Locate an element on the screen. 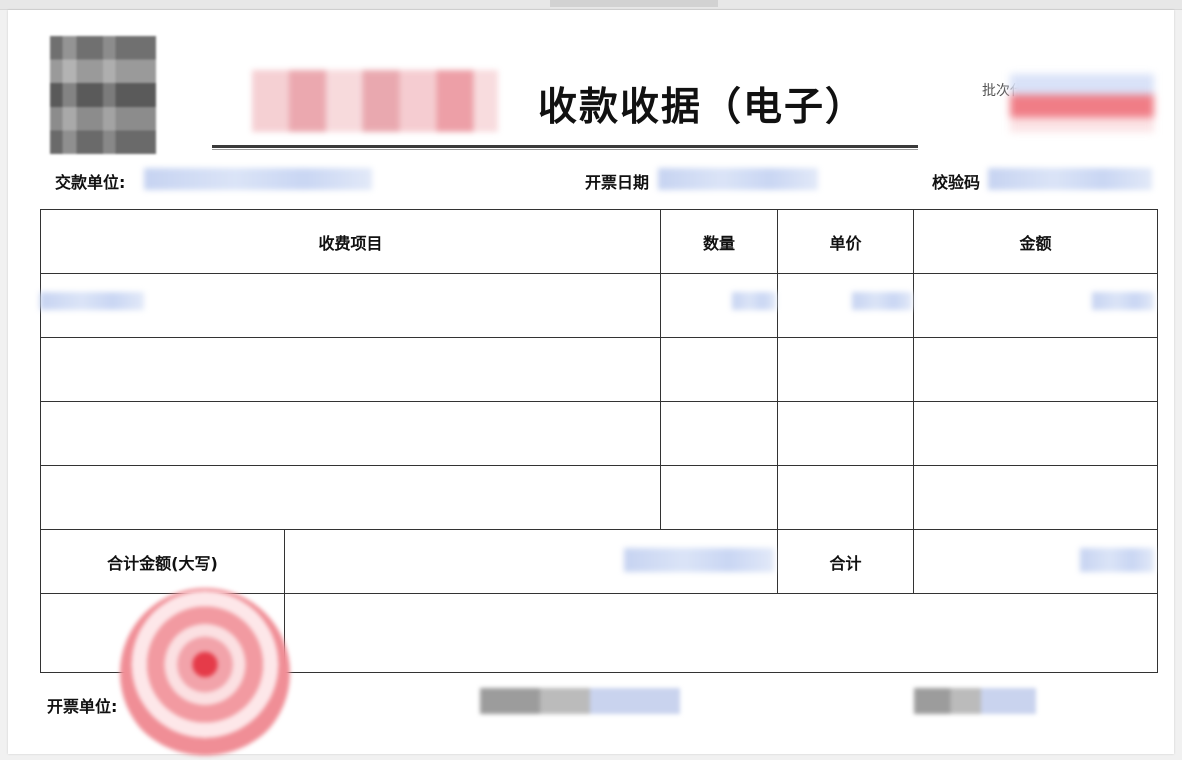 Image resolution: width=1182 pixels, height=760 pixels. total-value-redacted is located at coordinates (1117, 560).